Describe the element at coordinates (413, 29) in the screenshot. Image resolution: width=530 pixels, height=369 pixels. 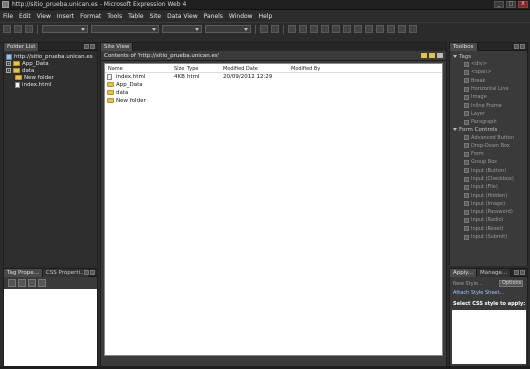
I see `font-color-icon` at that location.